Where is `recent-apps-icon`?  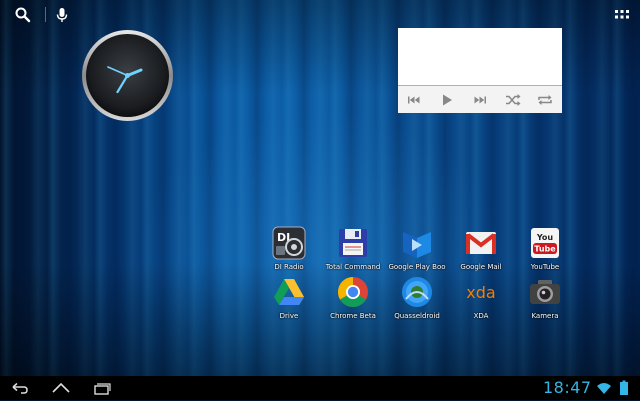 recent-apps-icon is located at coordinates (101, 388).